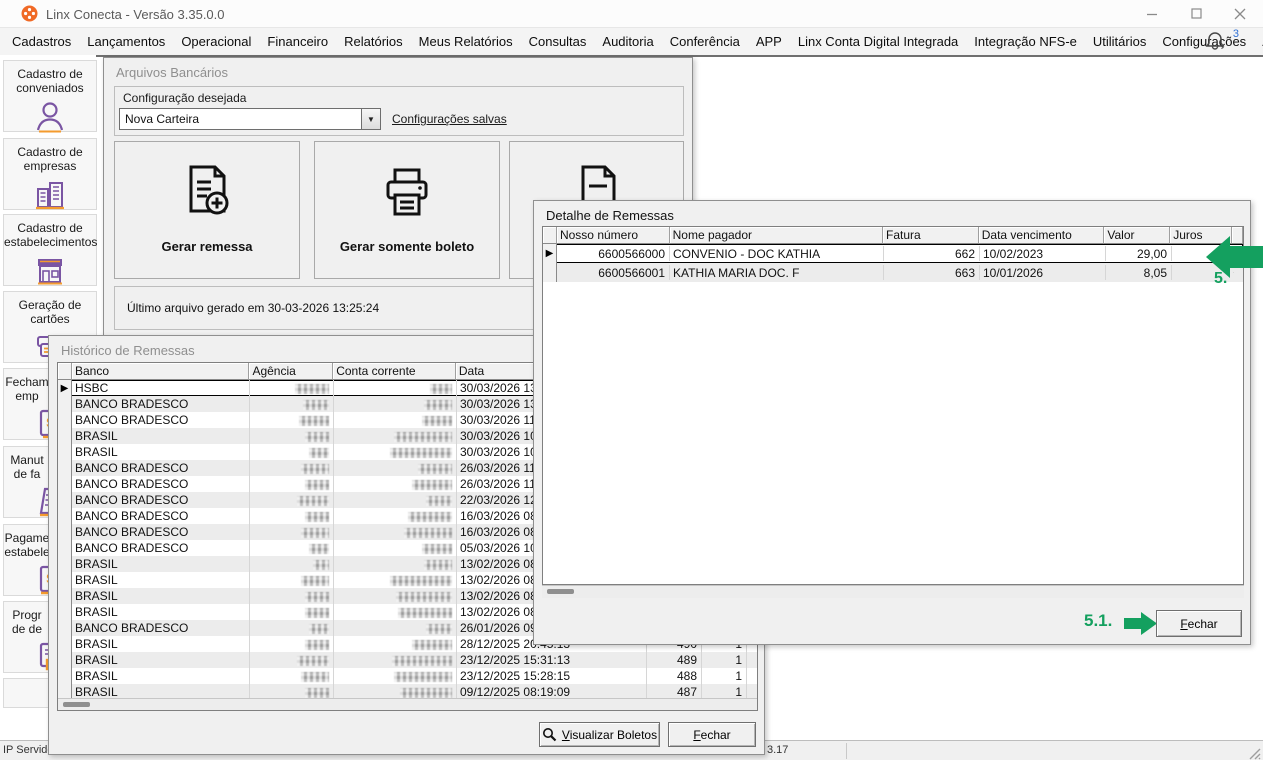  Describe the element at coordinates (370, 119) in the screenshot. I see `chevron-down-icon: ▼` at that location.